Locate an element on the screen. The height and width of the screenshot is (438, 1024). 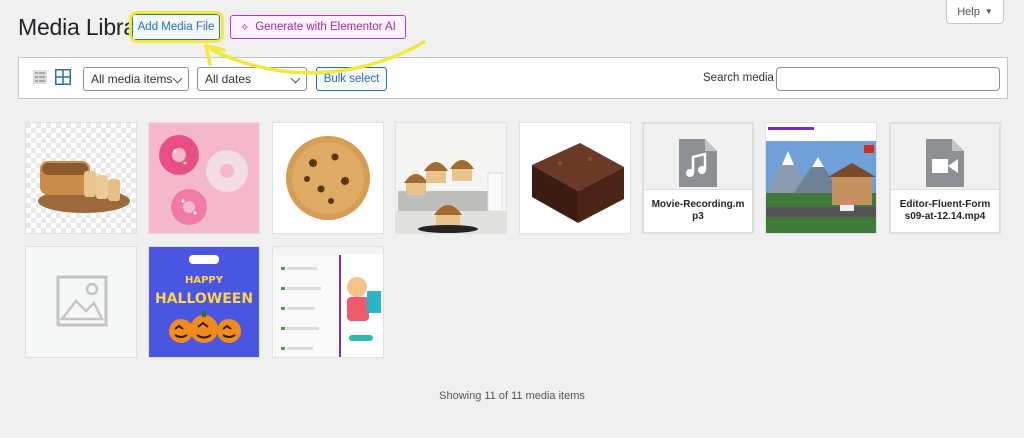
grid-view-icon is located at coordinates (63, 77).